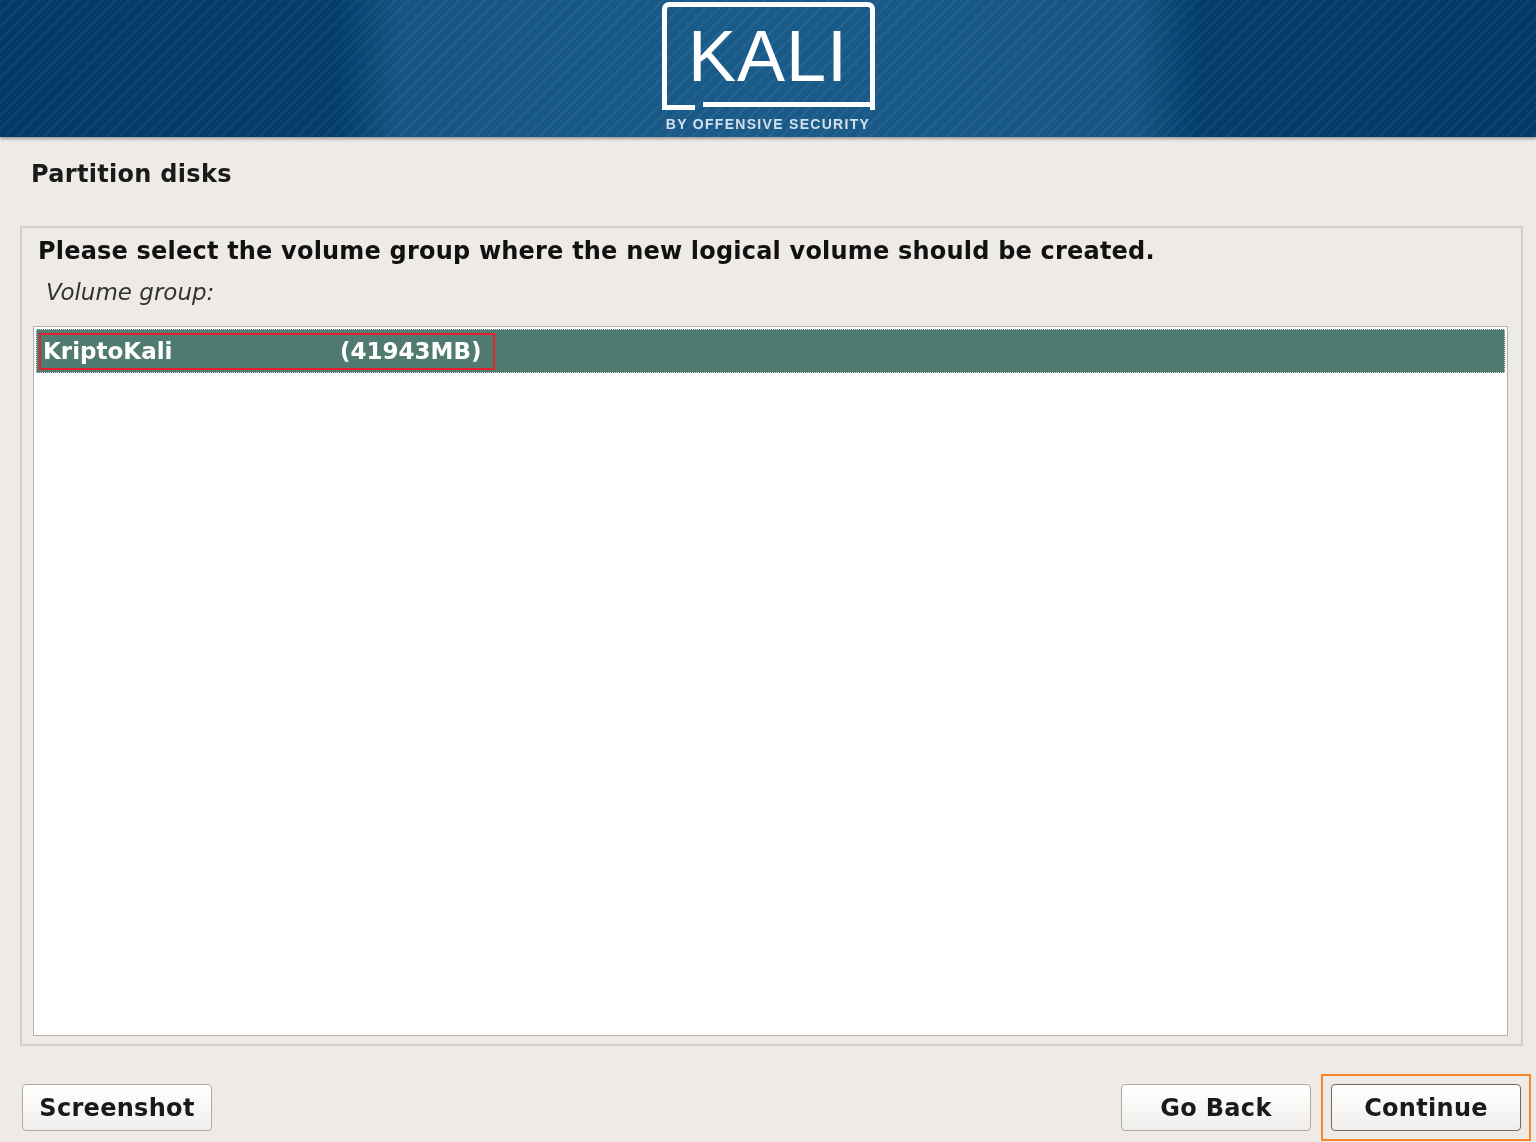 The height and width of the screenshot is (1142, 1536). Describe the element at coordinates (108, 350) in the screenshot. I see `volume-group-name: KriptoKali` at that location.